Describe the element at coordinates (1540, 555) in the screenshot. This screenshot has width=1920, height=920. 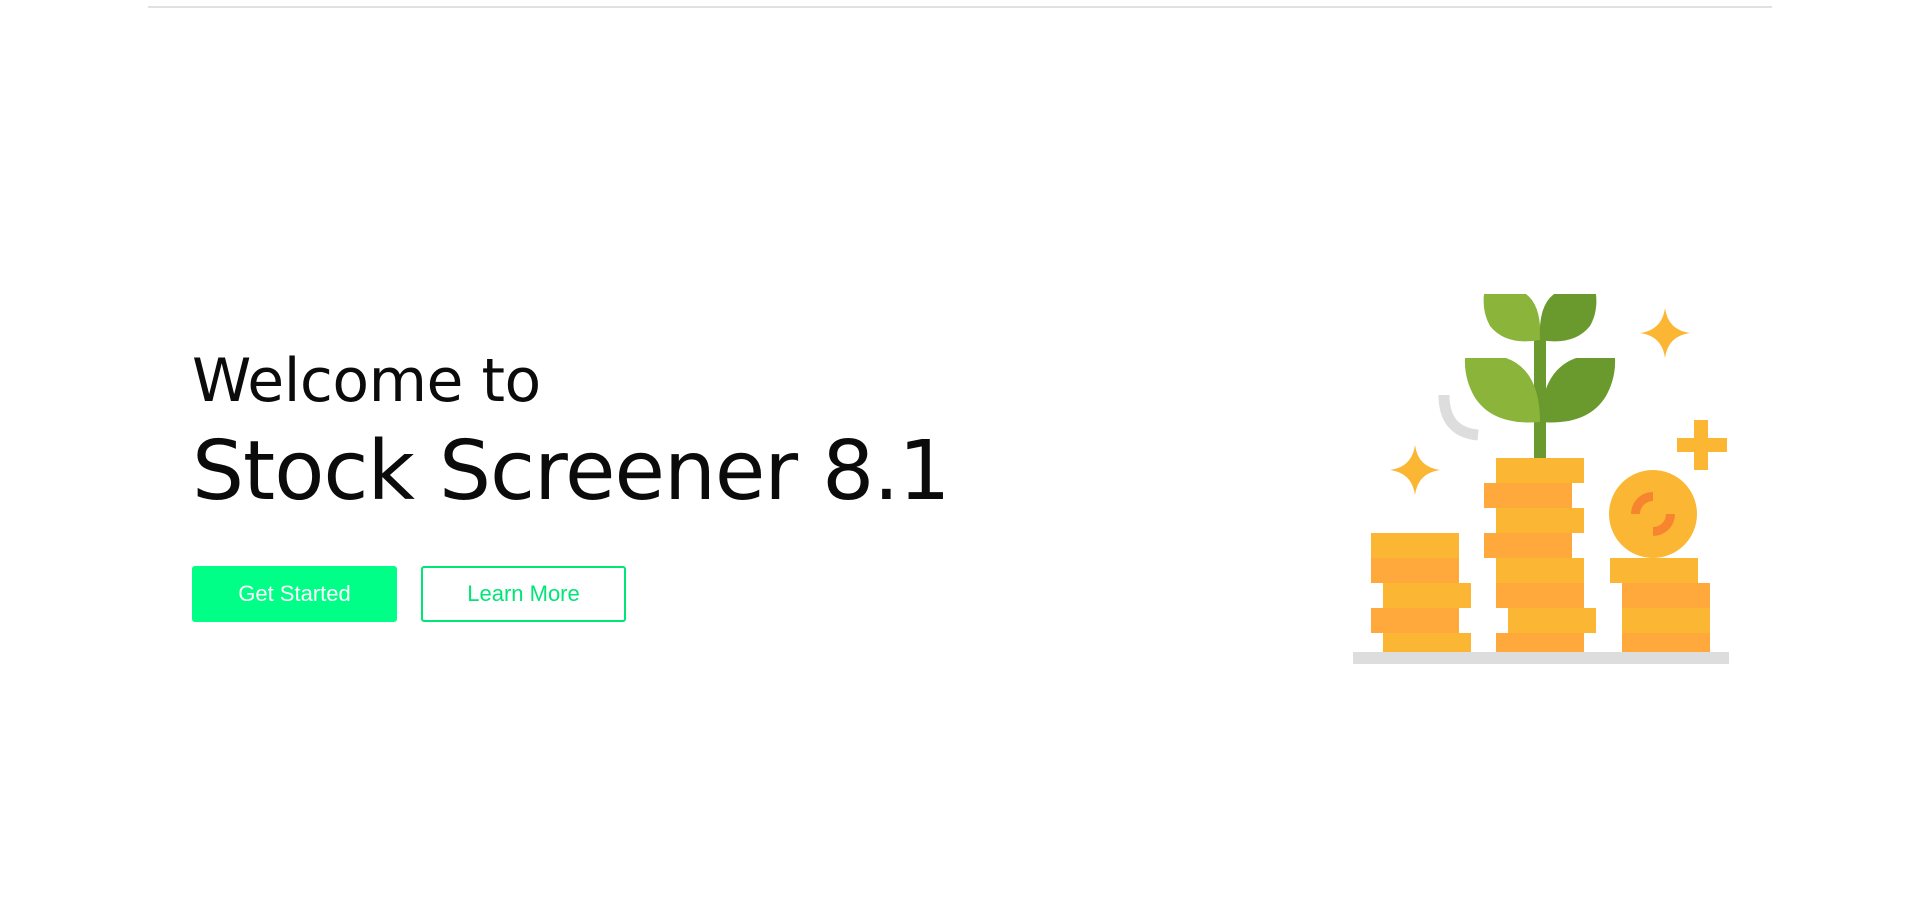
I see `middle-coin-stack` at that location.